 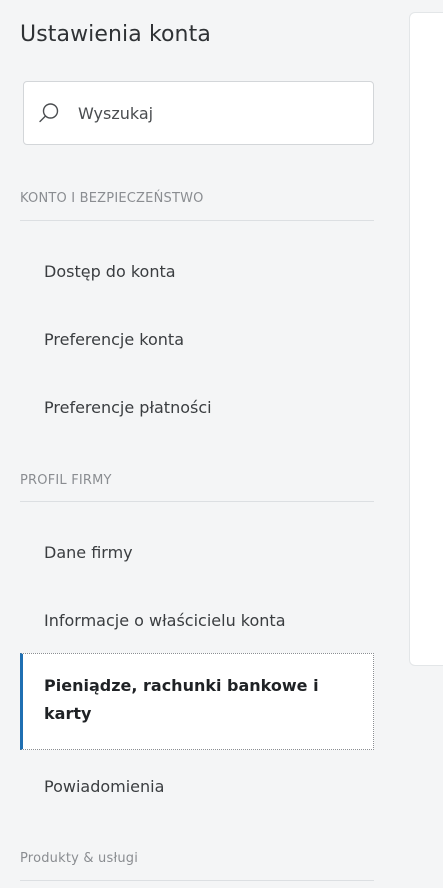 What do you see at coordinates (197, 786) in the screenshot?
I see `sidebar-item-notifications: Powiadomienia` at bounding box center [197, 786].